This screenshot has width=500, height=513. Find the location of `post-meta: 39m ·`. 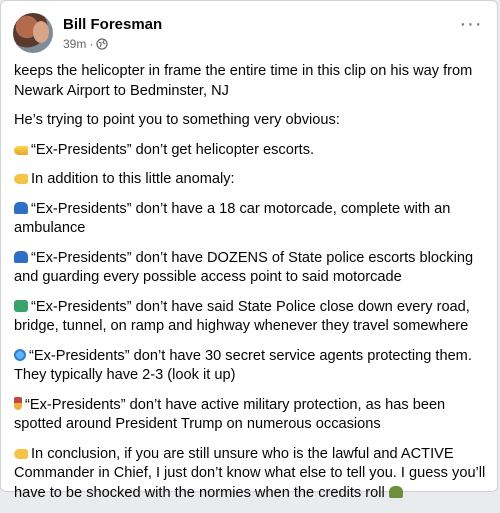

post-meta: 39m · is located at coordinates (85, 44).